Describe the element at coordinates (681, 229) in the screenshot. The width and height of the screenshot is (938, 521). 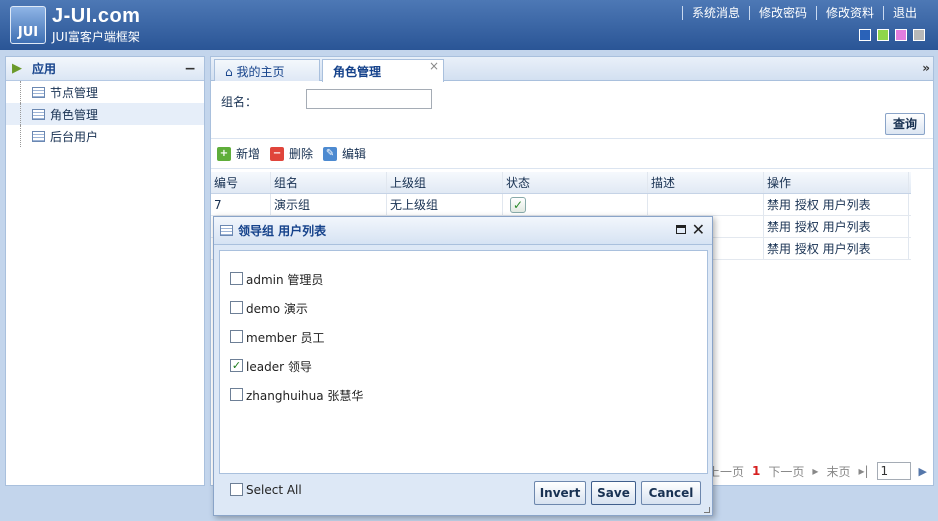
I see `maximize-icon` at that location.